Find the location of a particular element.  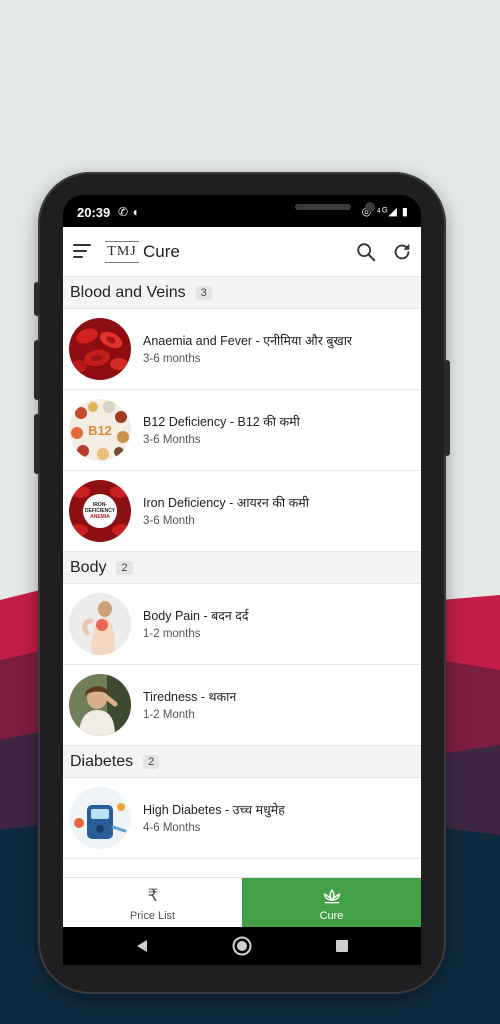

tab-cure: Cure is located at coordinates (331, 904).